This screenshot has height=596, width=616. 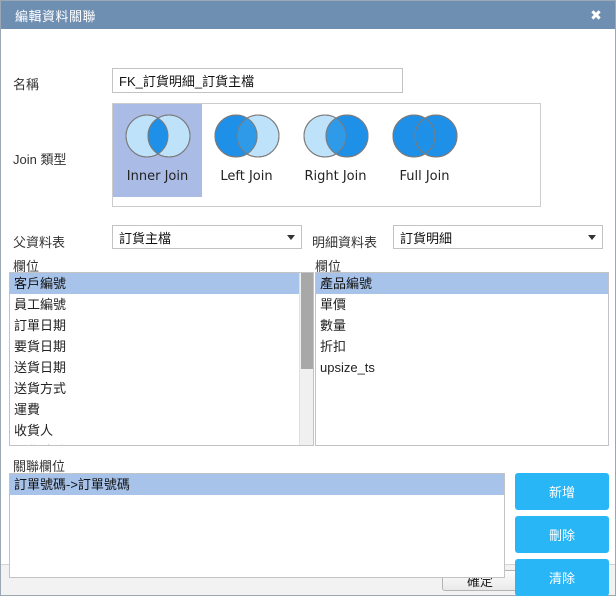 I want to click on scrollbar-thumb, so click(x=307, y=321).